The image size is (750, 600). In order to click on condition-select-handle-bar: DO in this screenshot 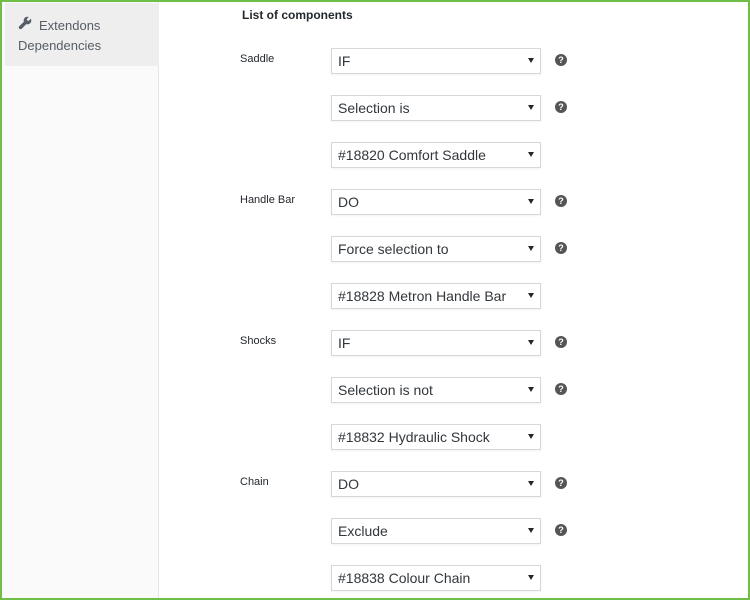, I will do `click(436, 202)`.